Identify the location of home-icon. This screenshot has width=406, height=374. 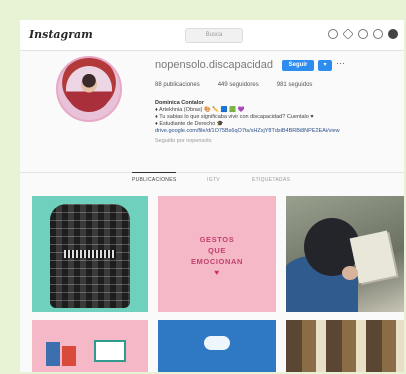
(333, 34).